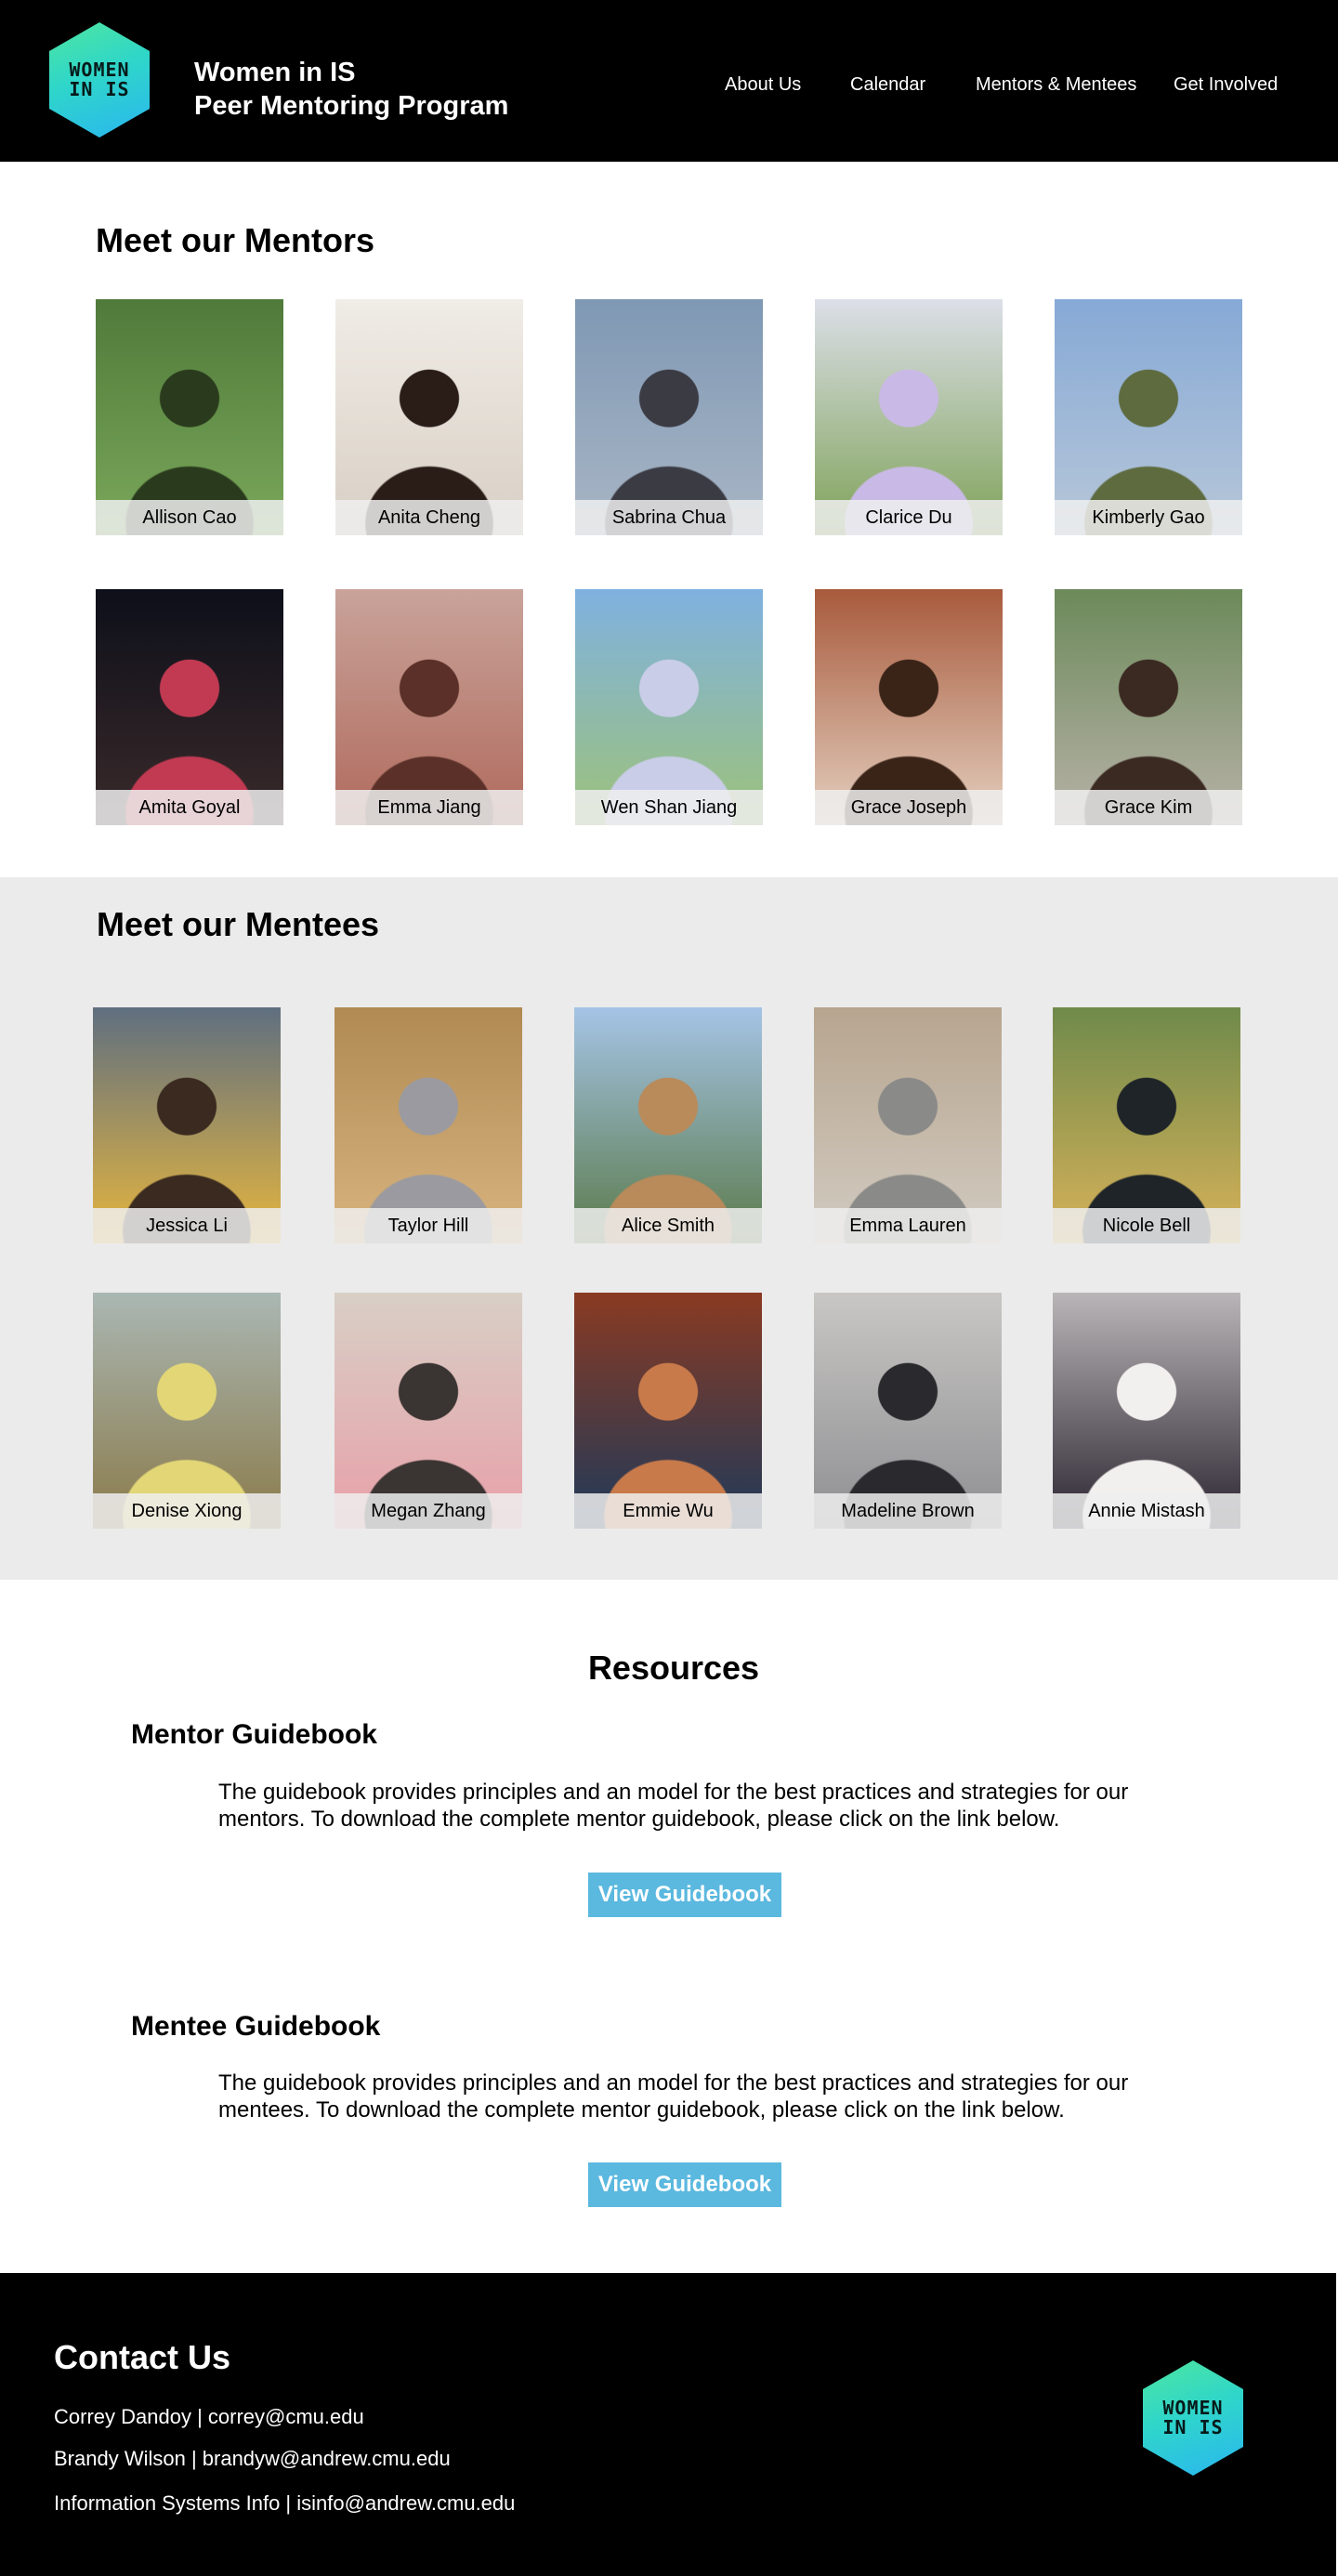 This screenshot has height=2576, width=1338. Describe the element at coordinates (253, 2459) in the screenshot. I see `contact-brandy: Brandy Wilson | brandyw@andrew.cmu.edu` at that location.